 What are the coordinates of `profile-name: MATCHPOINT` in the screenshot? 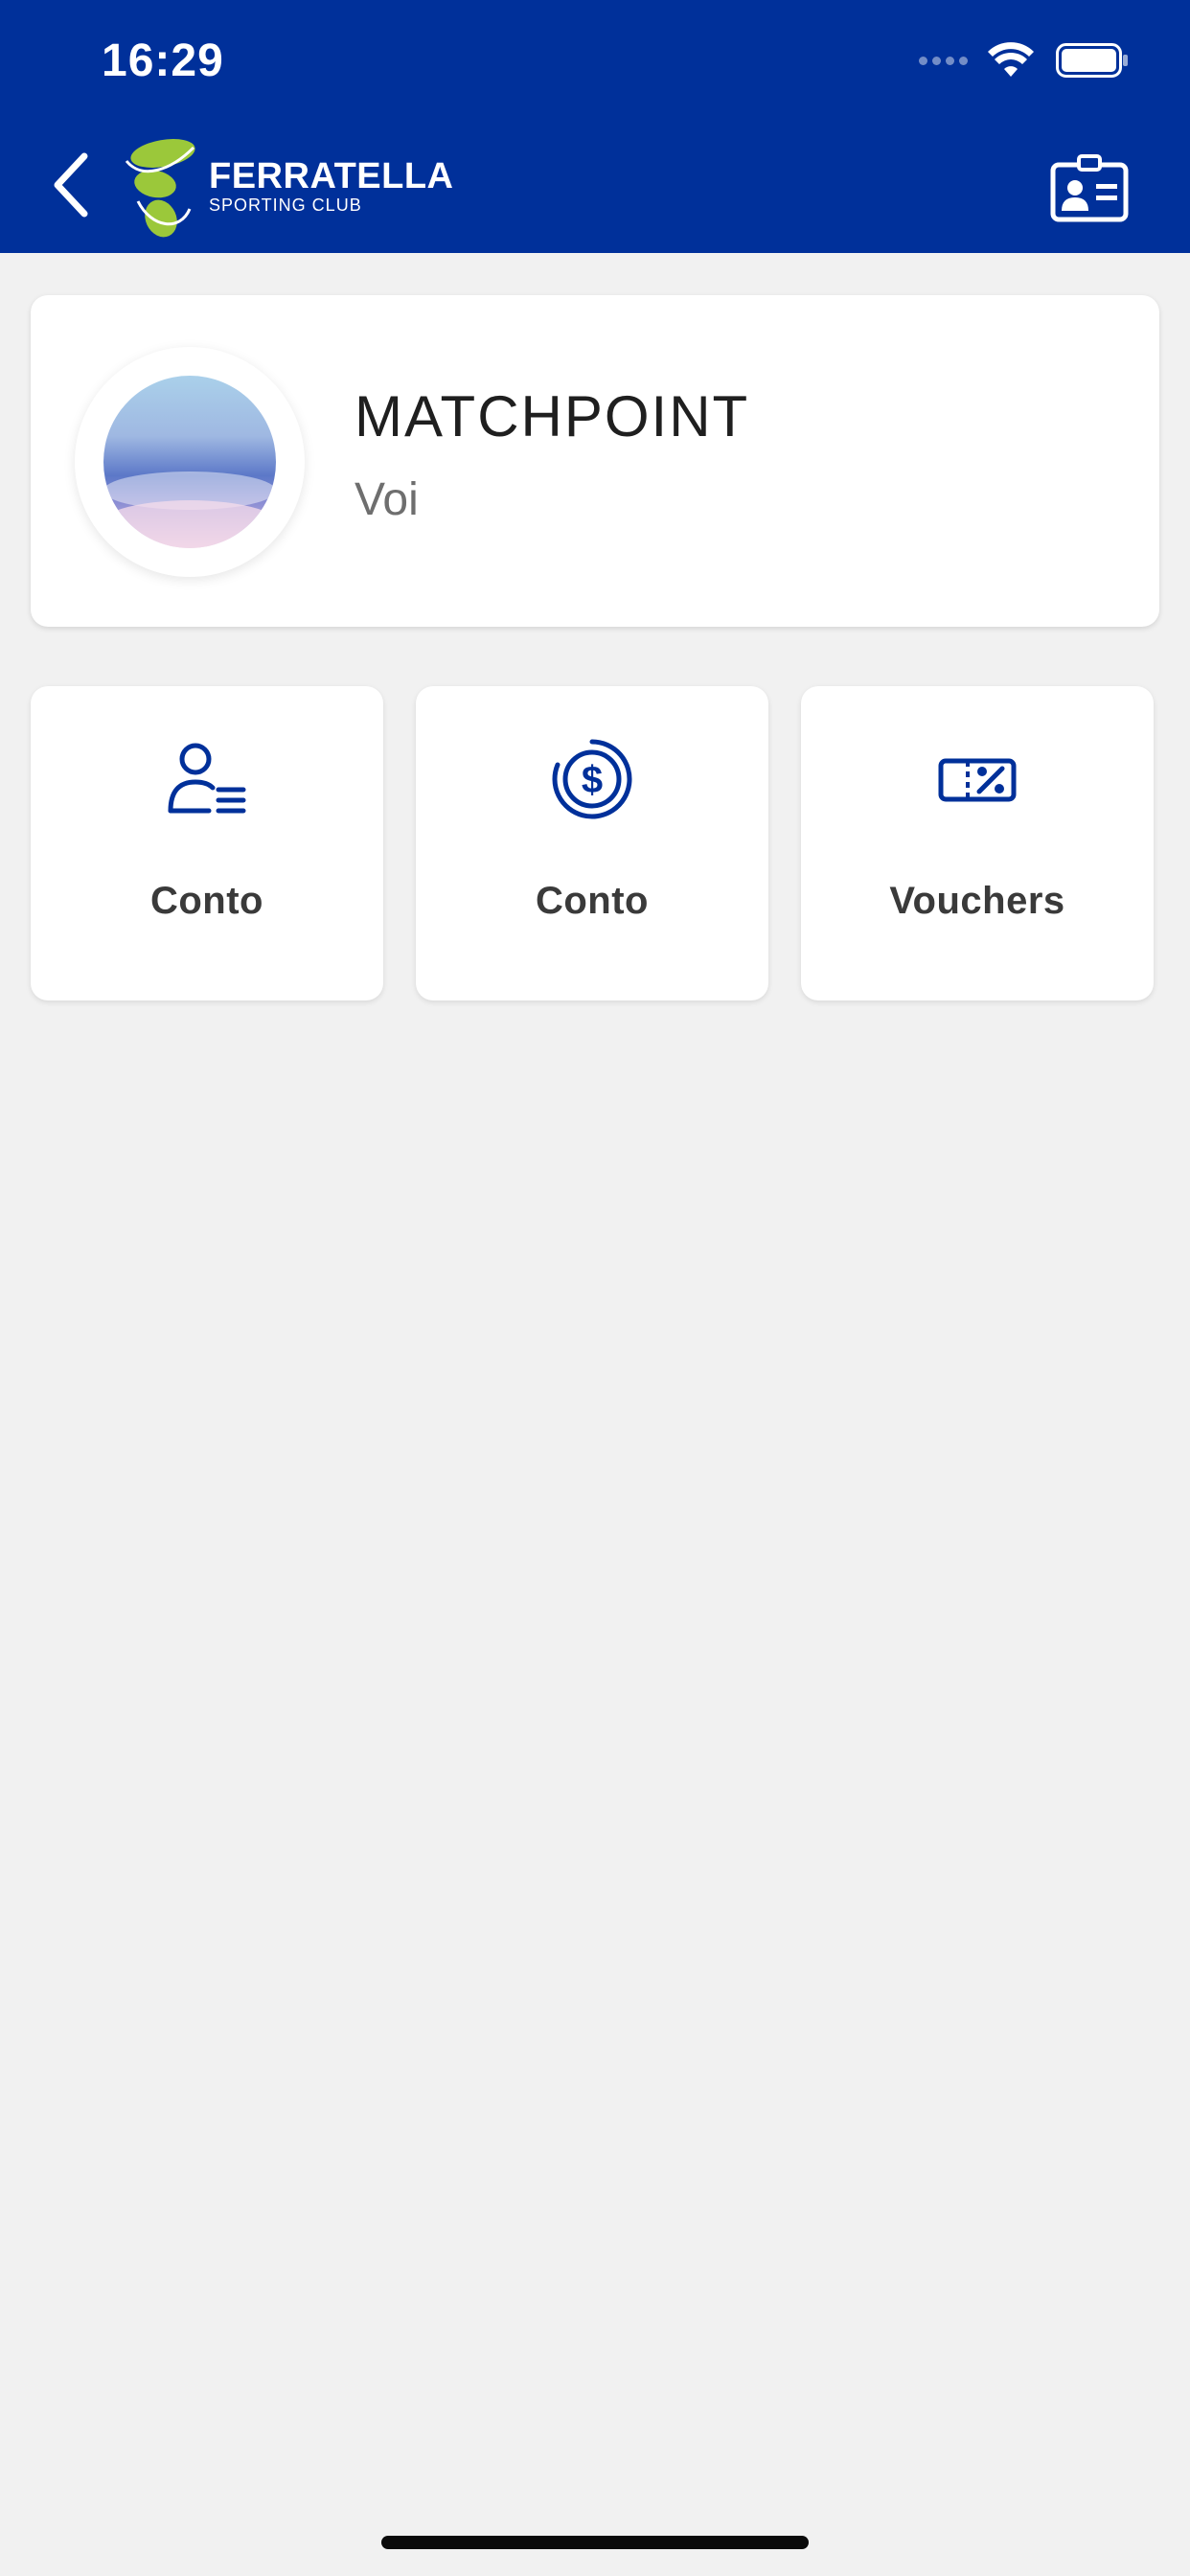 It's located at (553, 416).